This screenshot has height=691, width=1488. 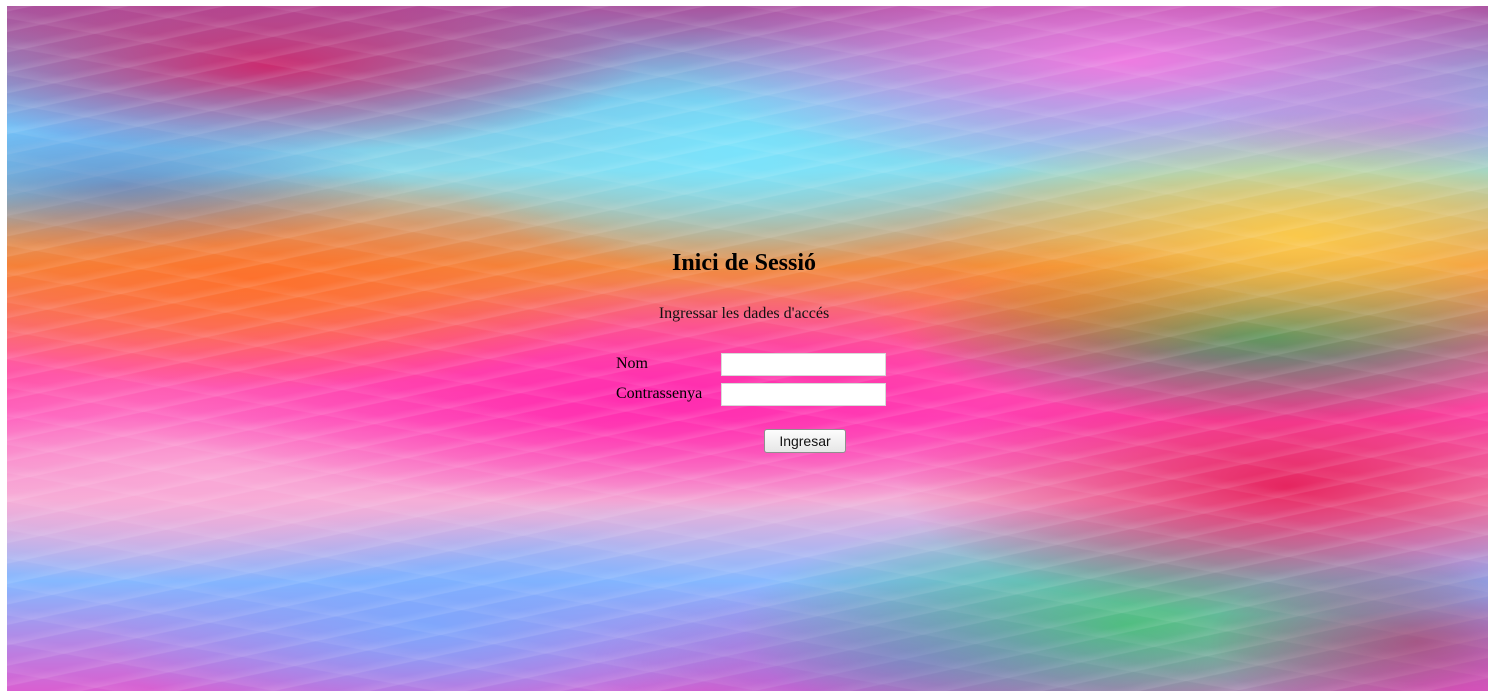 I want to click on name-input, so click(x=803, y=364).